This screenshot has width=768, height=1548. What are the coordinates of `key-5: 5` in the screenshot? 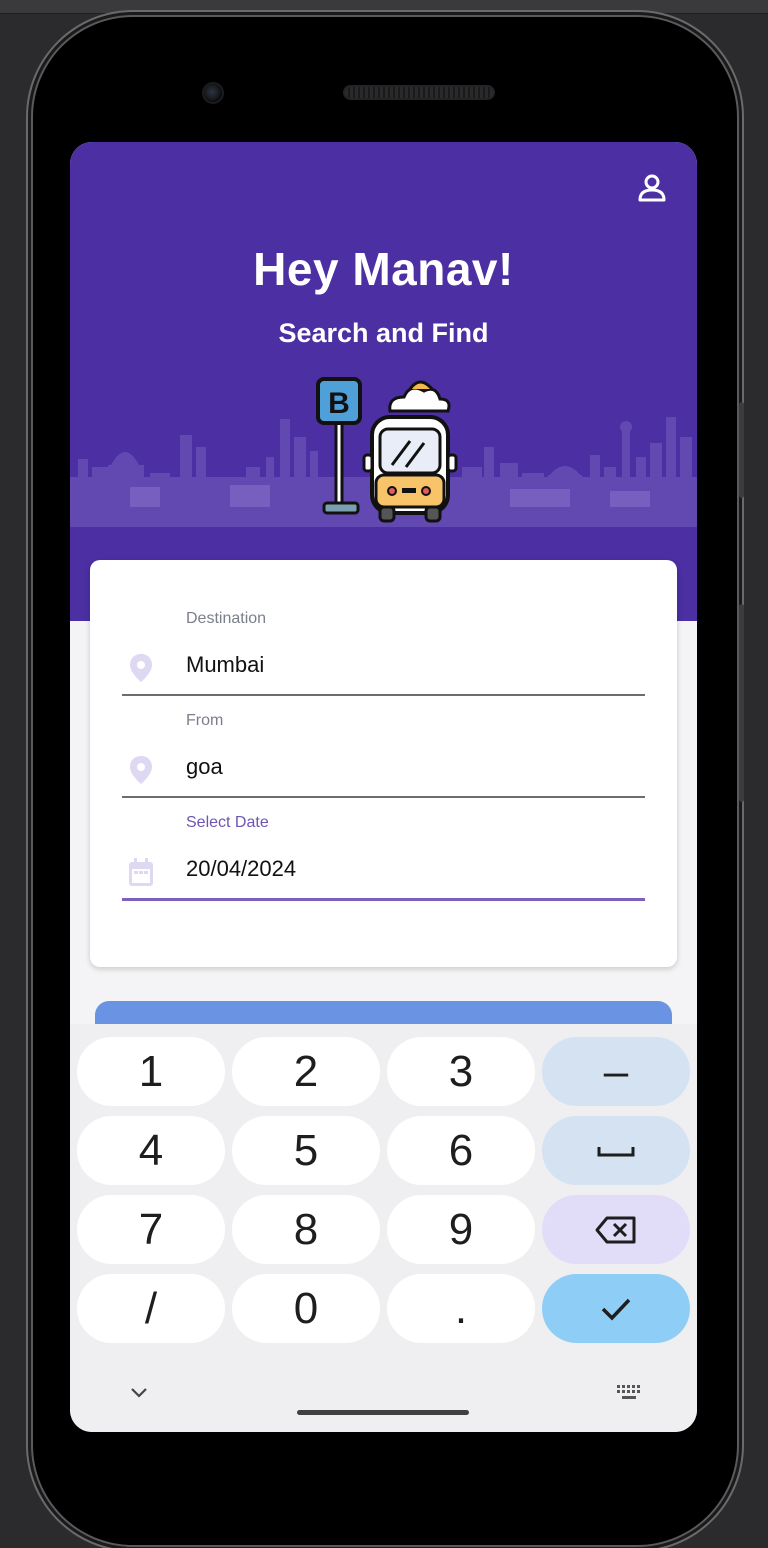 It's located at (306, 1150).